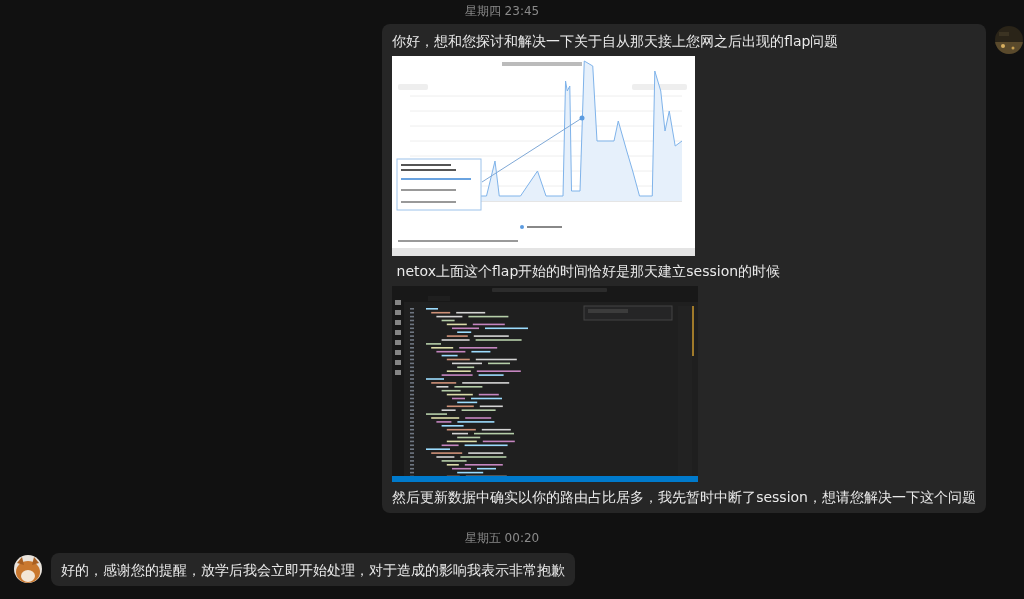  What do you see at coordinates (502, 538) in the screenshot?
I see `timestamp: 星期五 00:20` at bounding box center [502, 538].